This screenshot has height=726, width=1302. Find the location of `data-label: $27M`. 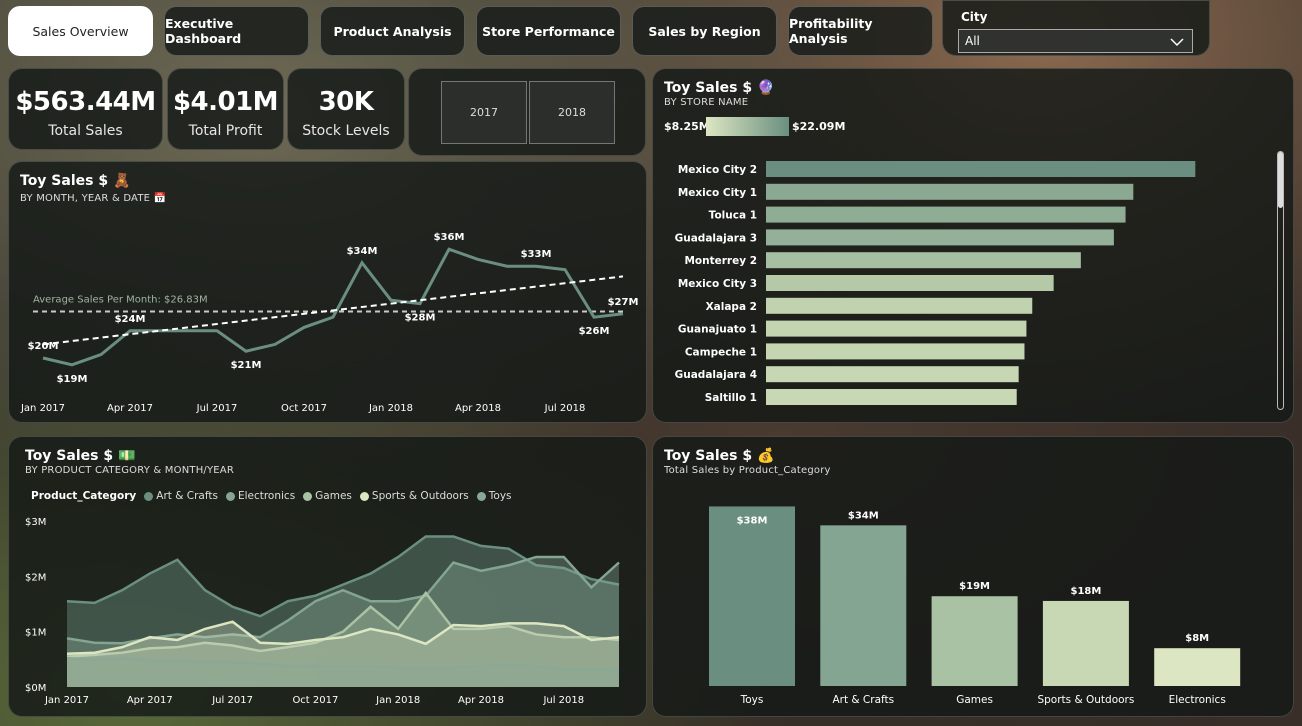

data-label: $27M is located at coordinates (623, 302).